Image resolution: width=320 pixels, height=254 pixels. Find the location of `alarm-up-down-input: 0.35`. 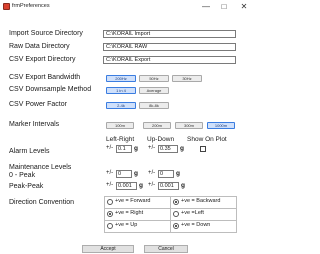

alarm-up-down-input: 0.35 is located at coordinates (168, 149).